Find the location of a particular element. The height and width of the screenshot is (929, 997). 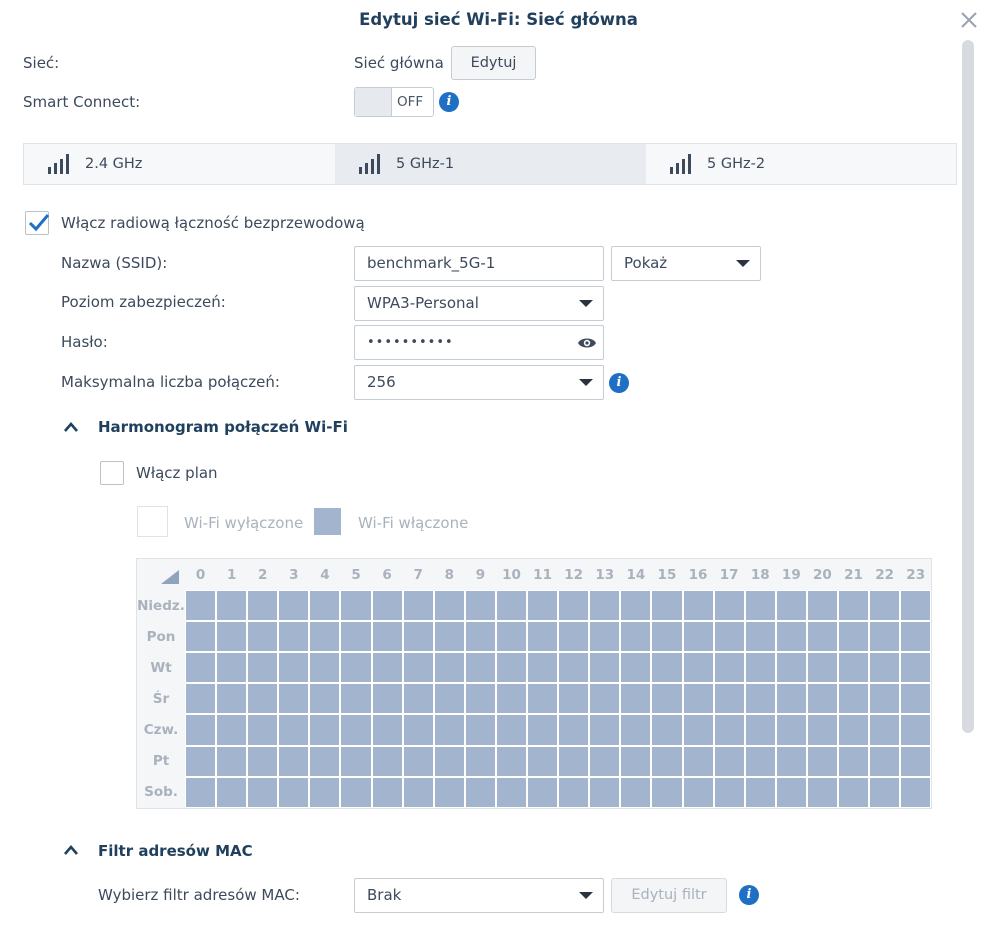

edit-network-button: Edytuj is located at coordinates (493, 63).